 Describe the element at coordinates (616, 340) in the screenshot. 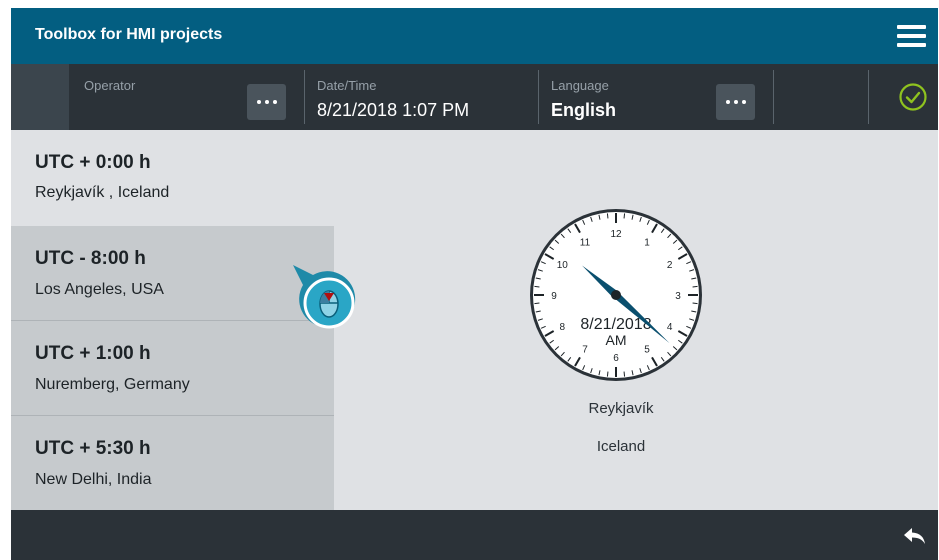

I see `clock-ampm: AM` at that location.